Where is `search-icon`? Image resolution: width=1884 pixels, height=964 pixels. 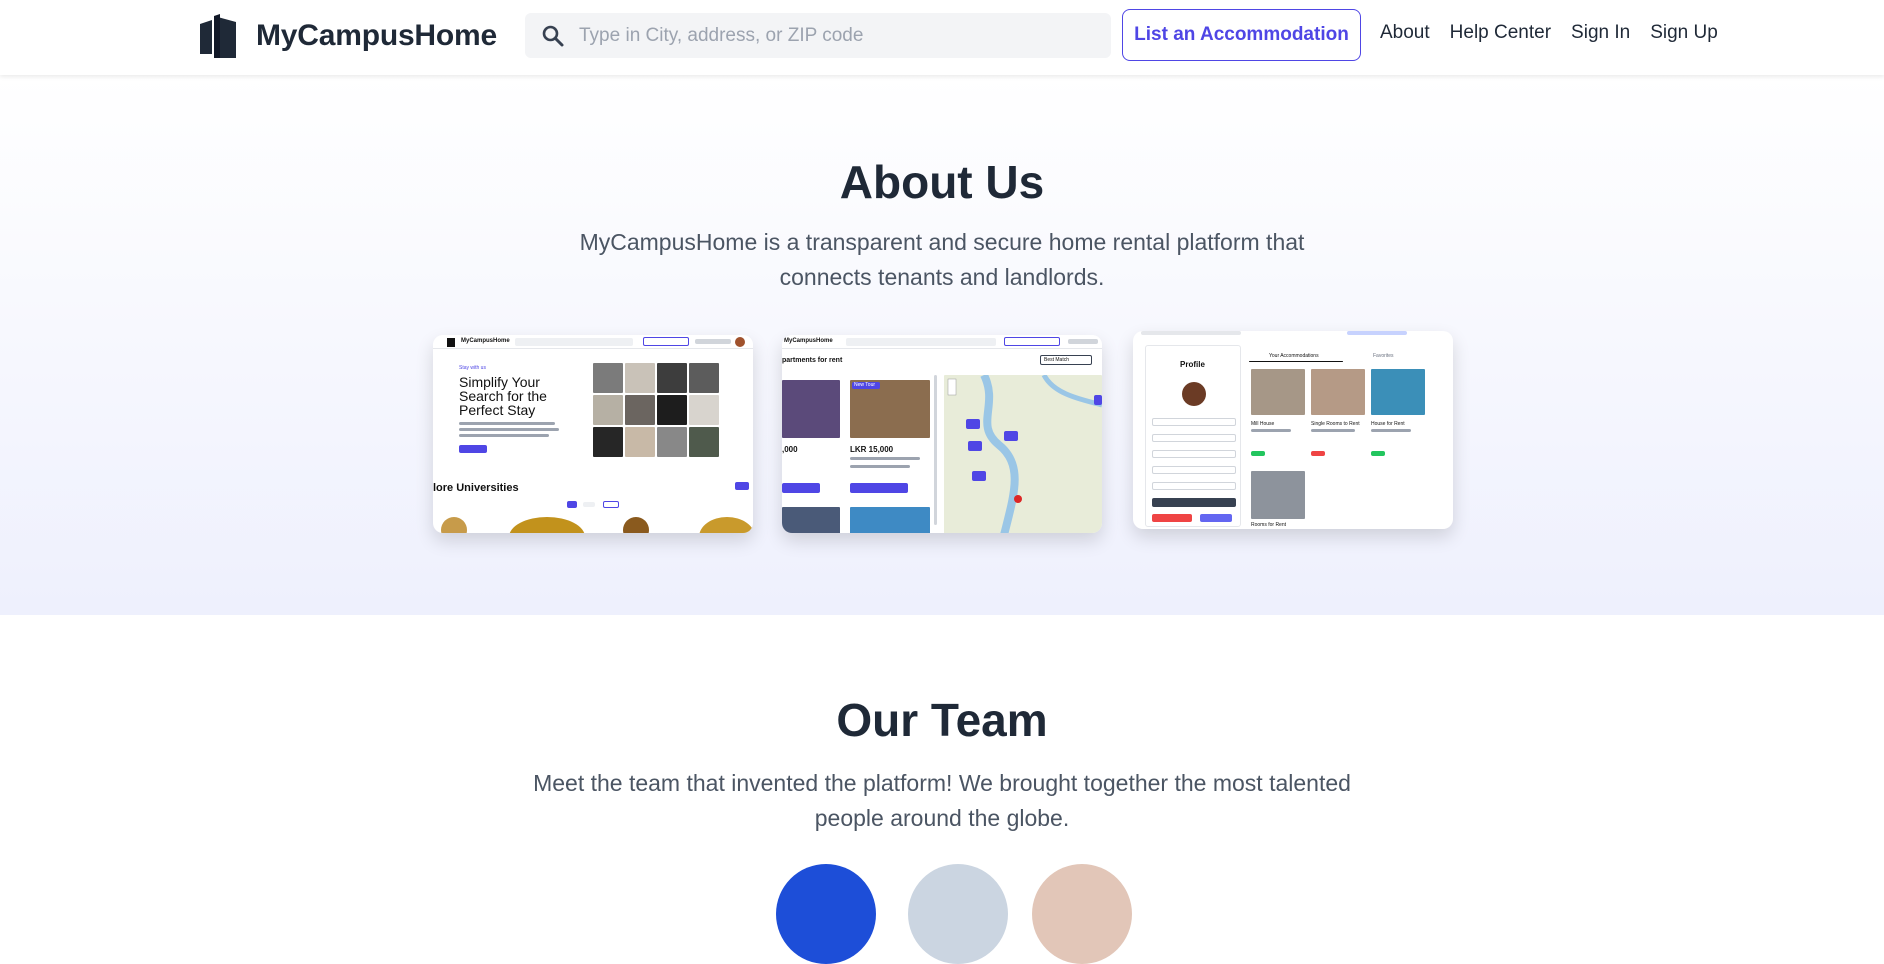 search-icon is located at coordinates (553, 35).